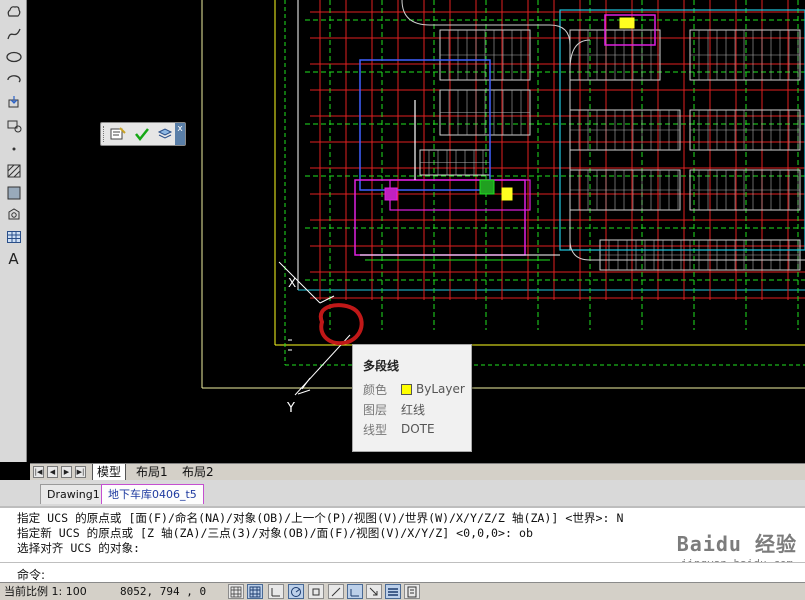  What do you see at coordinates (341, 324) in the screenshot?
I see `annotation-circle` at bounding box center [341, 324].